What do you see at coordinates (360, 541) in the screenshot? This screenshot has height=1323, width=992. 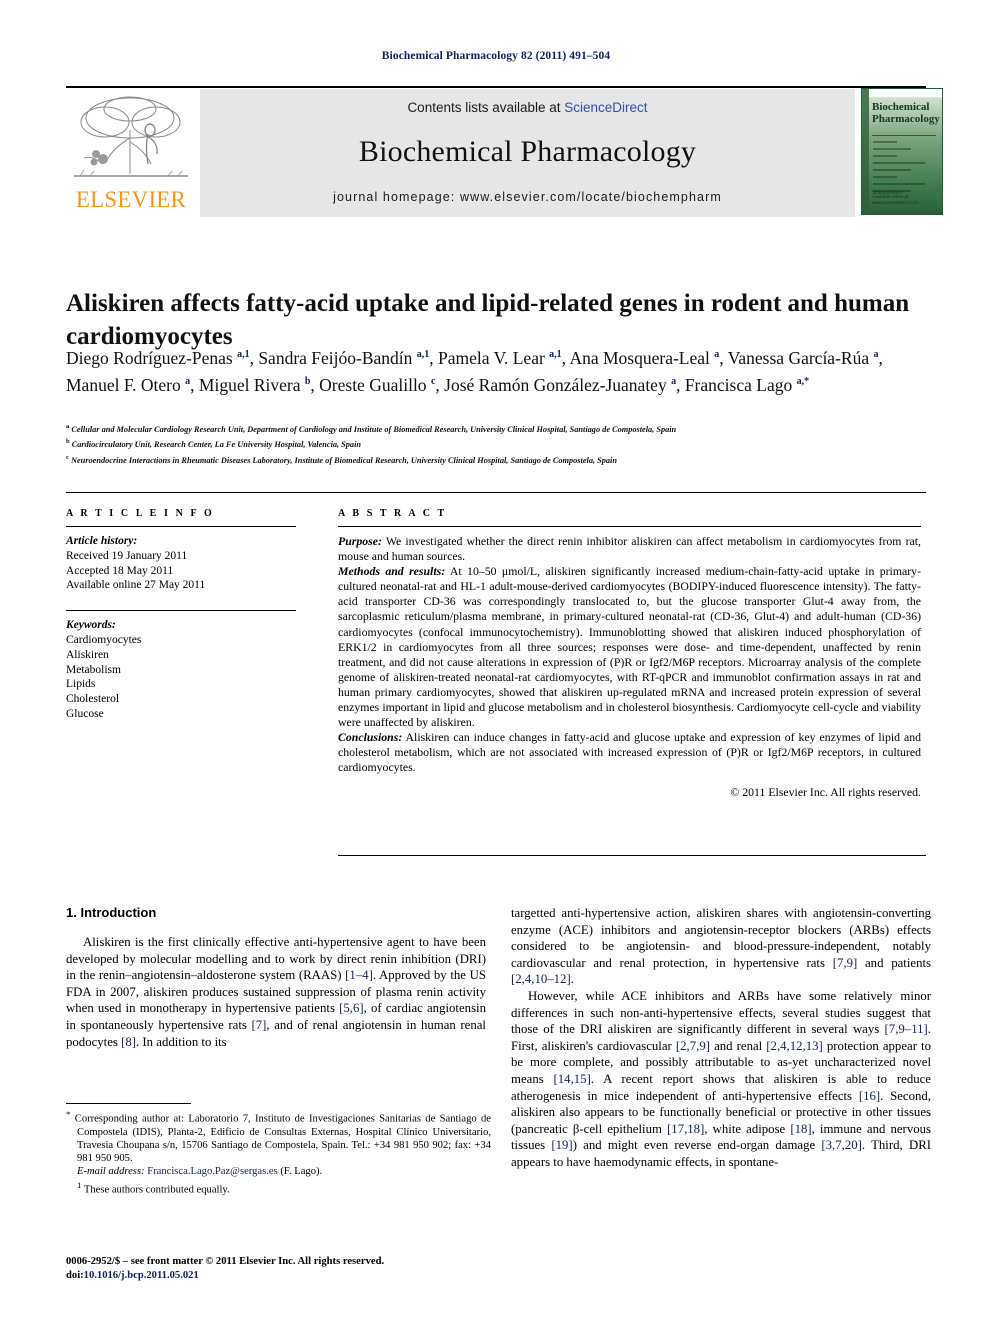 I see `abstract-purpose-label: Purpose:` at bounding box center [360, 541].